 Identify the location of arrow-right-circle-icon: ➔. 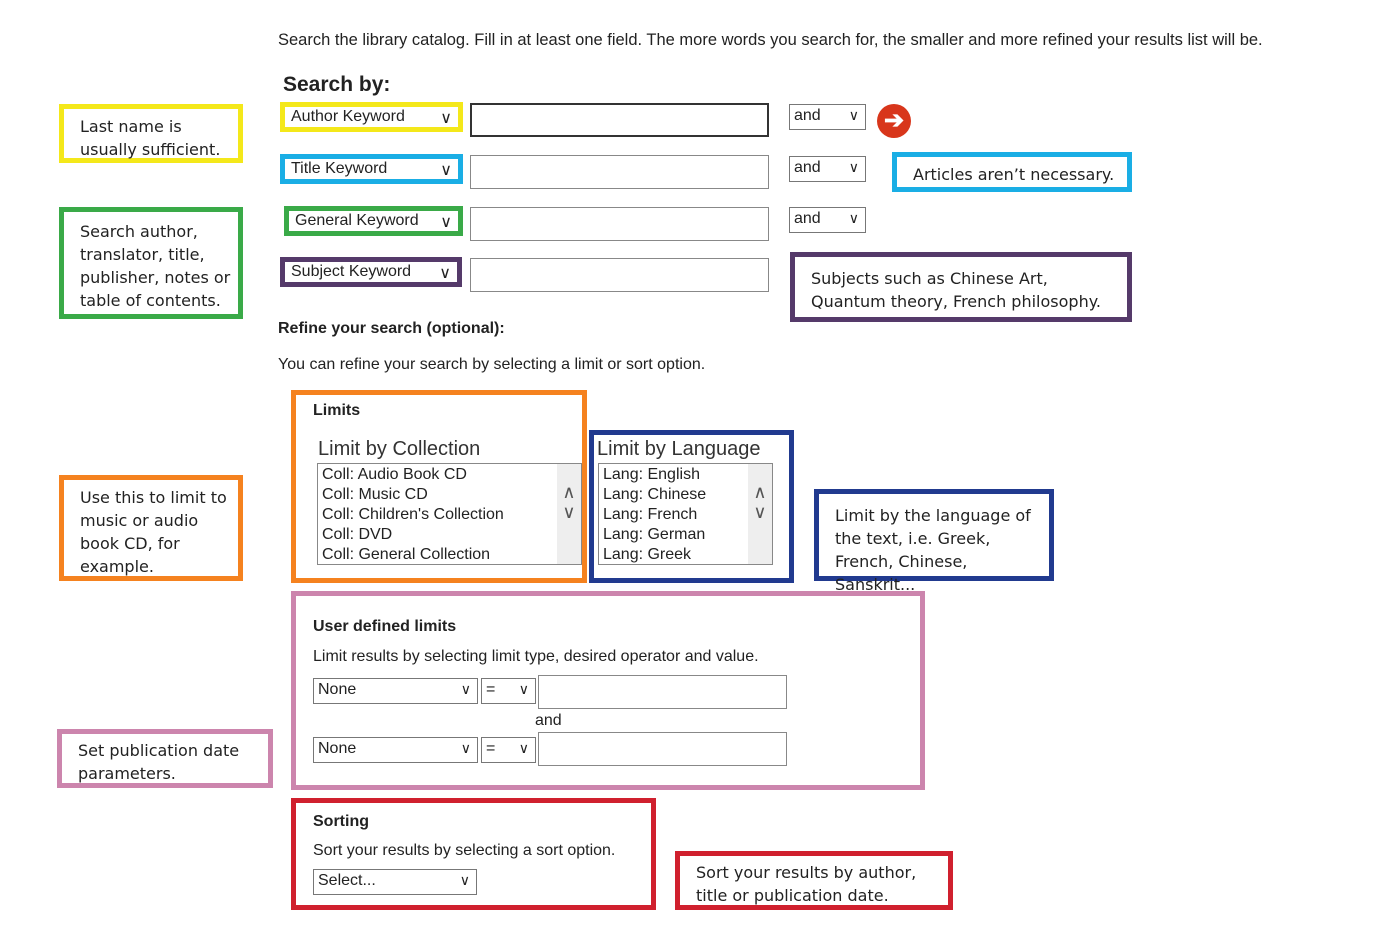
(894, 121).